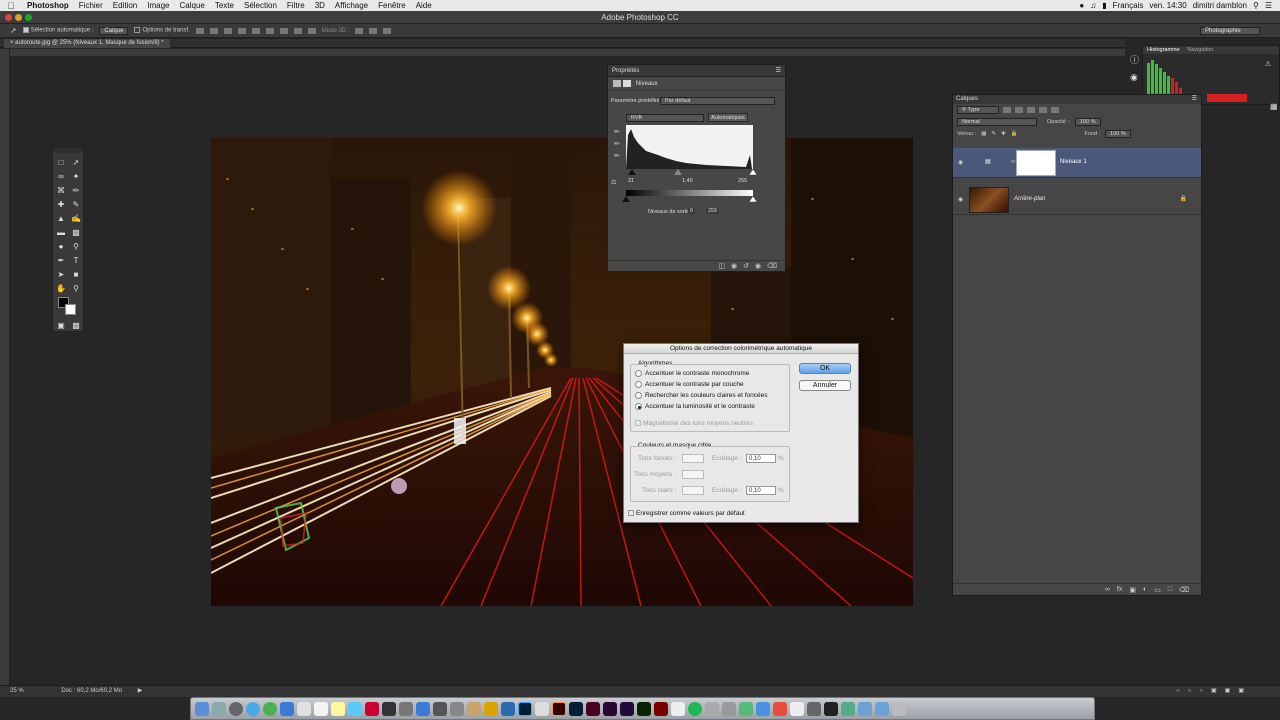 This screenshot has height=720, width=1280. What do you see at coordinates (76, 247) in the screenshot?
I see `dodge-tool-icon: ⚲` at bounding box center [76, 247].